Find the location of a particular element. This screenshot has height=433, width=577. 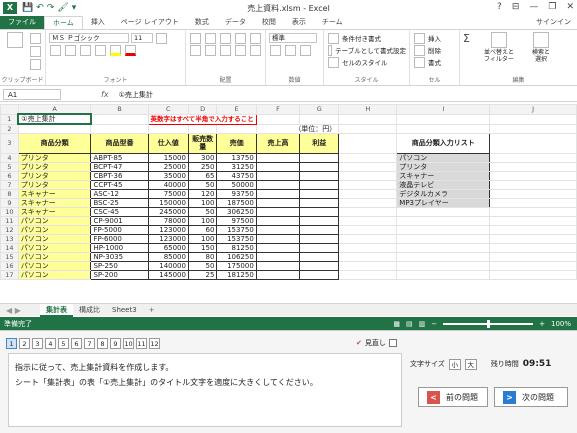

cell-model: CP-9001 is located at coordinates (119, 220).